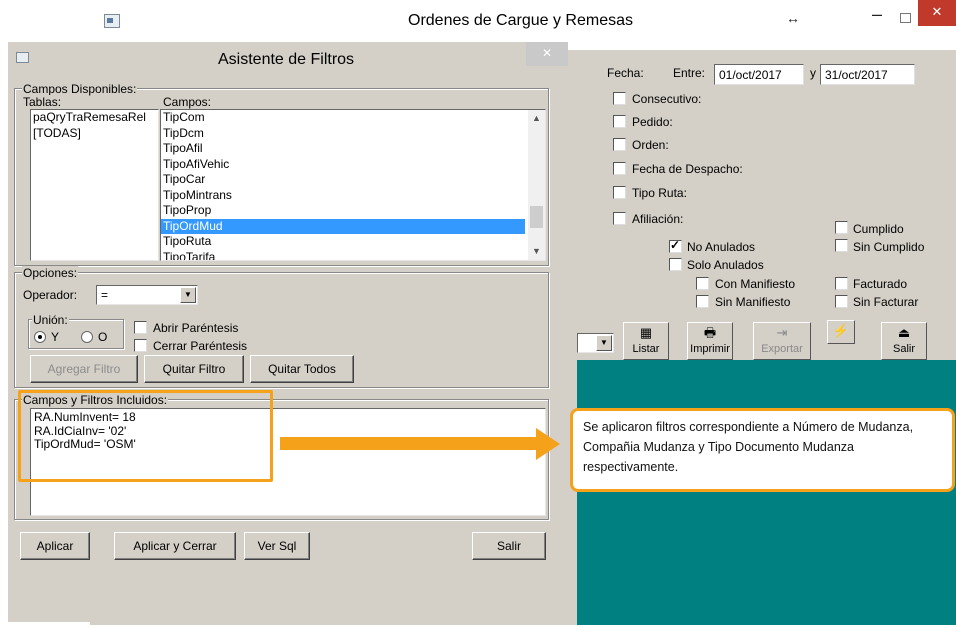 The width and height of the screenshot is (956, 627). I want to click on sin-cumplido-label: Sin Cumplido, so click(889, 247).